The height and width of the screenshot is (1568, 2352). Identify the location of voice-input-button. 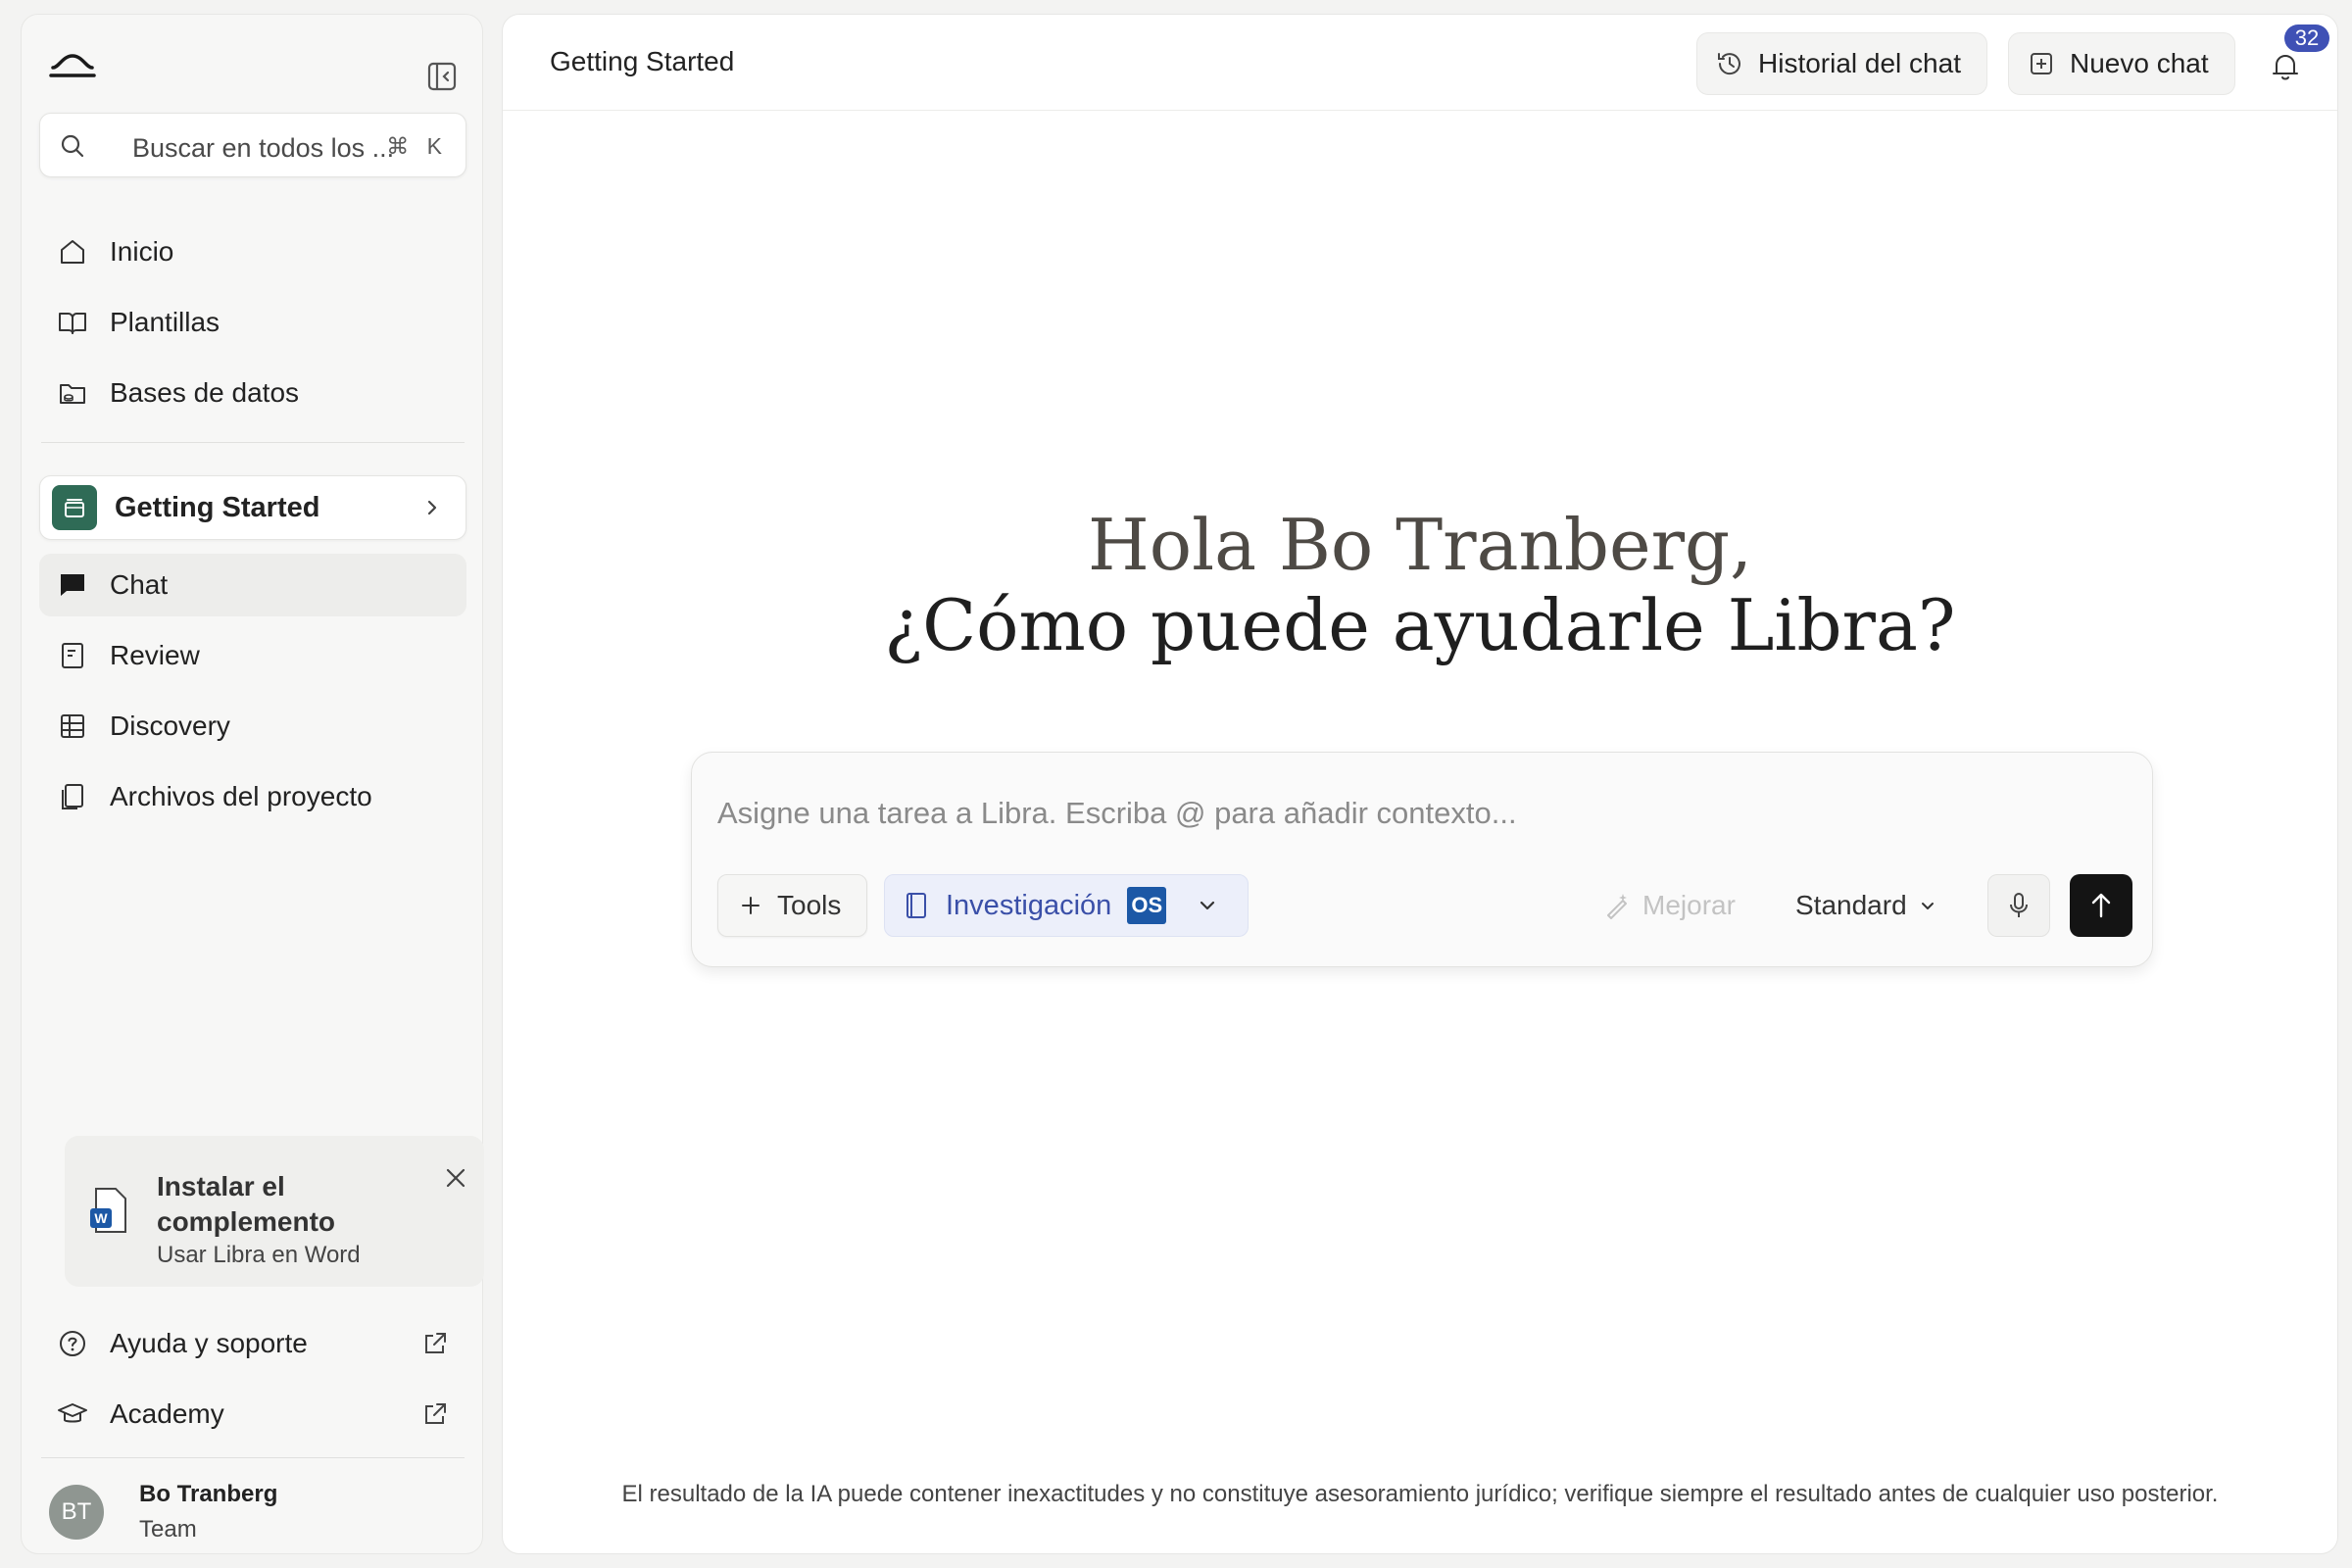
(2018, 905).